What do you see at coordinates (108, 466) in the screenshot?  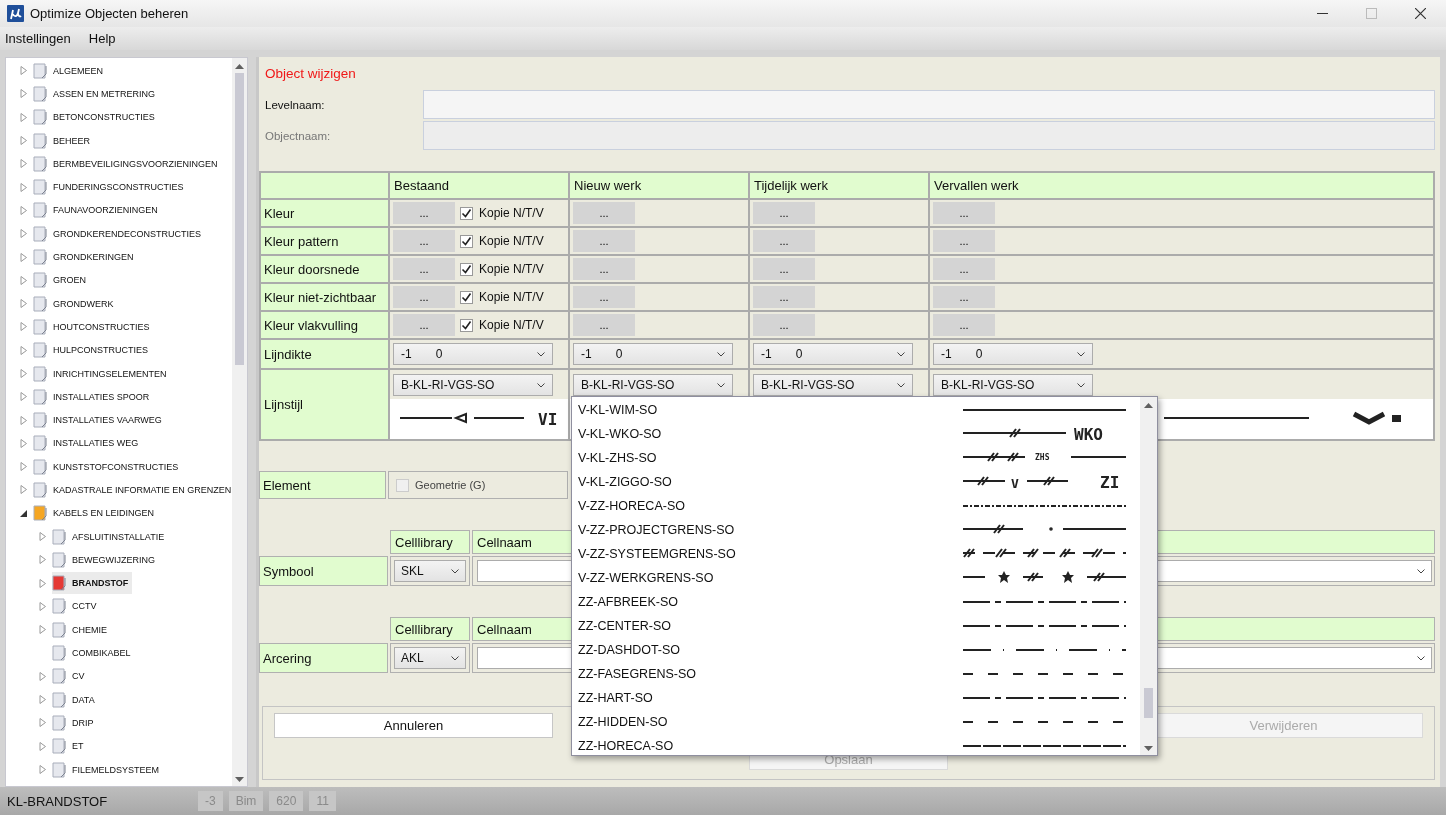 I see `tree-item: KUNSTSTOFCONSTRUCTIES` at bounding box center [108, 466].